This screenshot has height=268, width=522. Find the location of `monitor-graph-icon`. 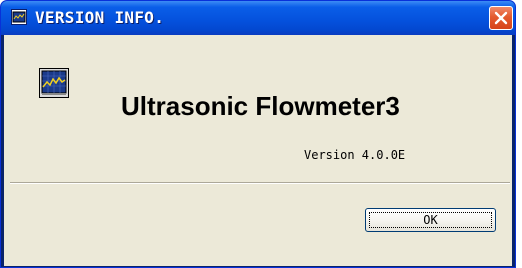

monitor-graph-icon is located at coordinates (19, 17).